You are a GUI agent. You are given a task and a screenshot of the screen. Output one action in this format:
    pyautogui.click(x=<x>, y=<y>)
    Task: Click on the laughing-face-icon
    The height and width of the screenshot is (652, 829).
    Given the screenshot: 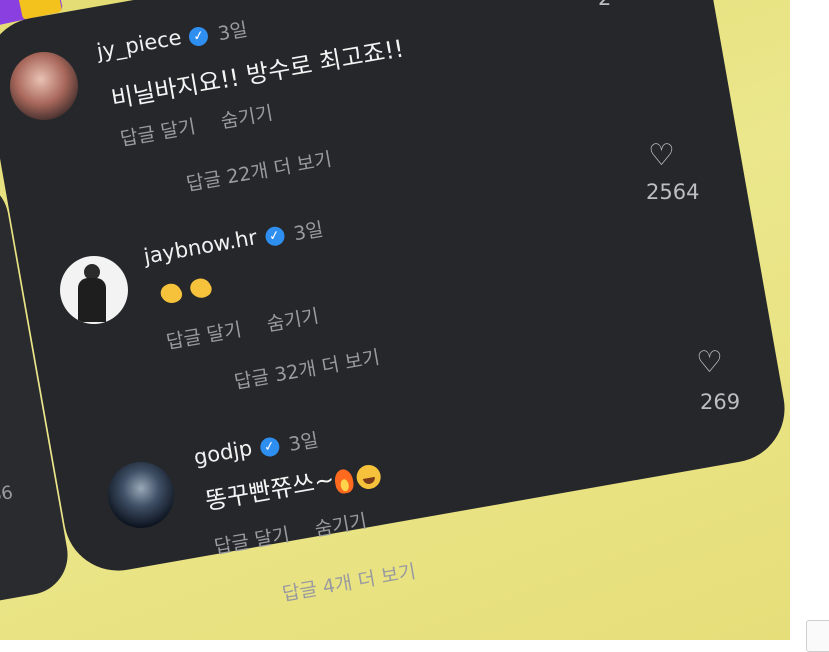 What is the action you would take?
    pyautogui.click(x=368, y=476)
    